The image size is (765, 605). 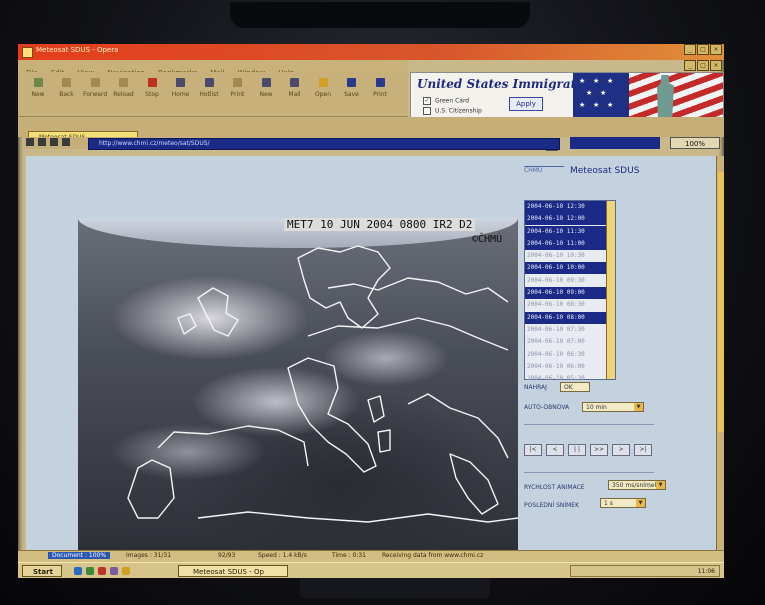 What do you see at coordinates (238, 88) in the screenshot?
I see `toolbar-button-7: Print` at bounding box center [238, 88].